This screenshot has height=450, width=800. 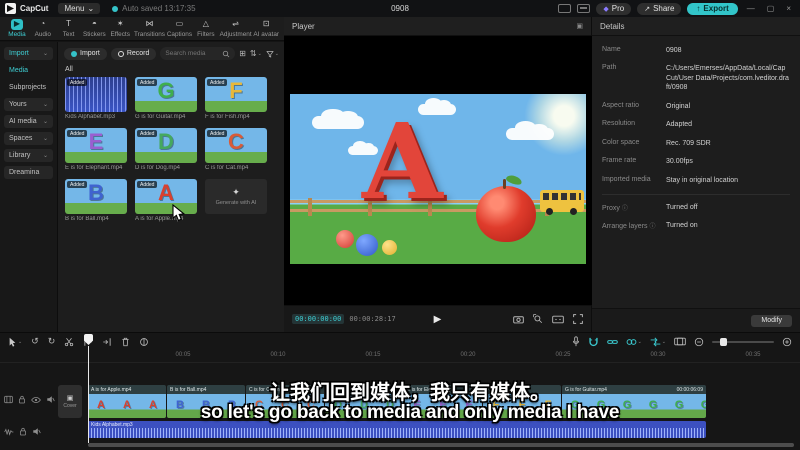 What do you see at coordinates (28, 138) in the screenshot?
I see `sidebar-item-spaces: Spaces ⌄` at bounding box center [28, 138].